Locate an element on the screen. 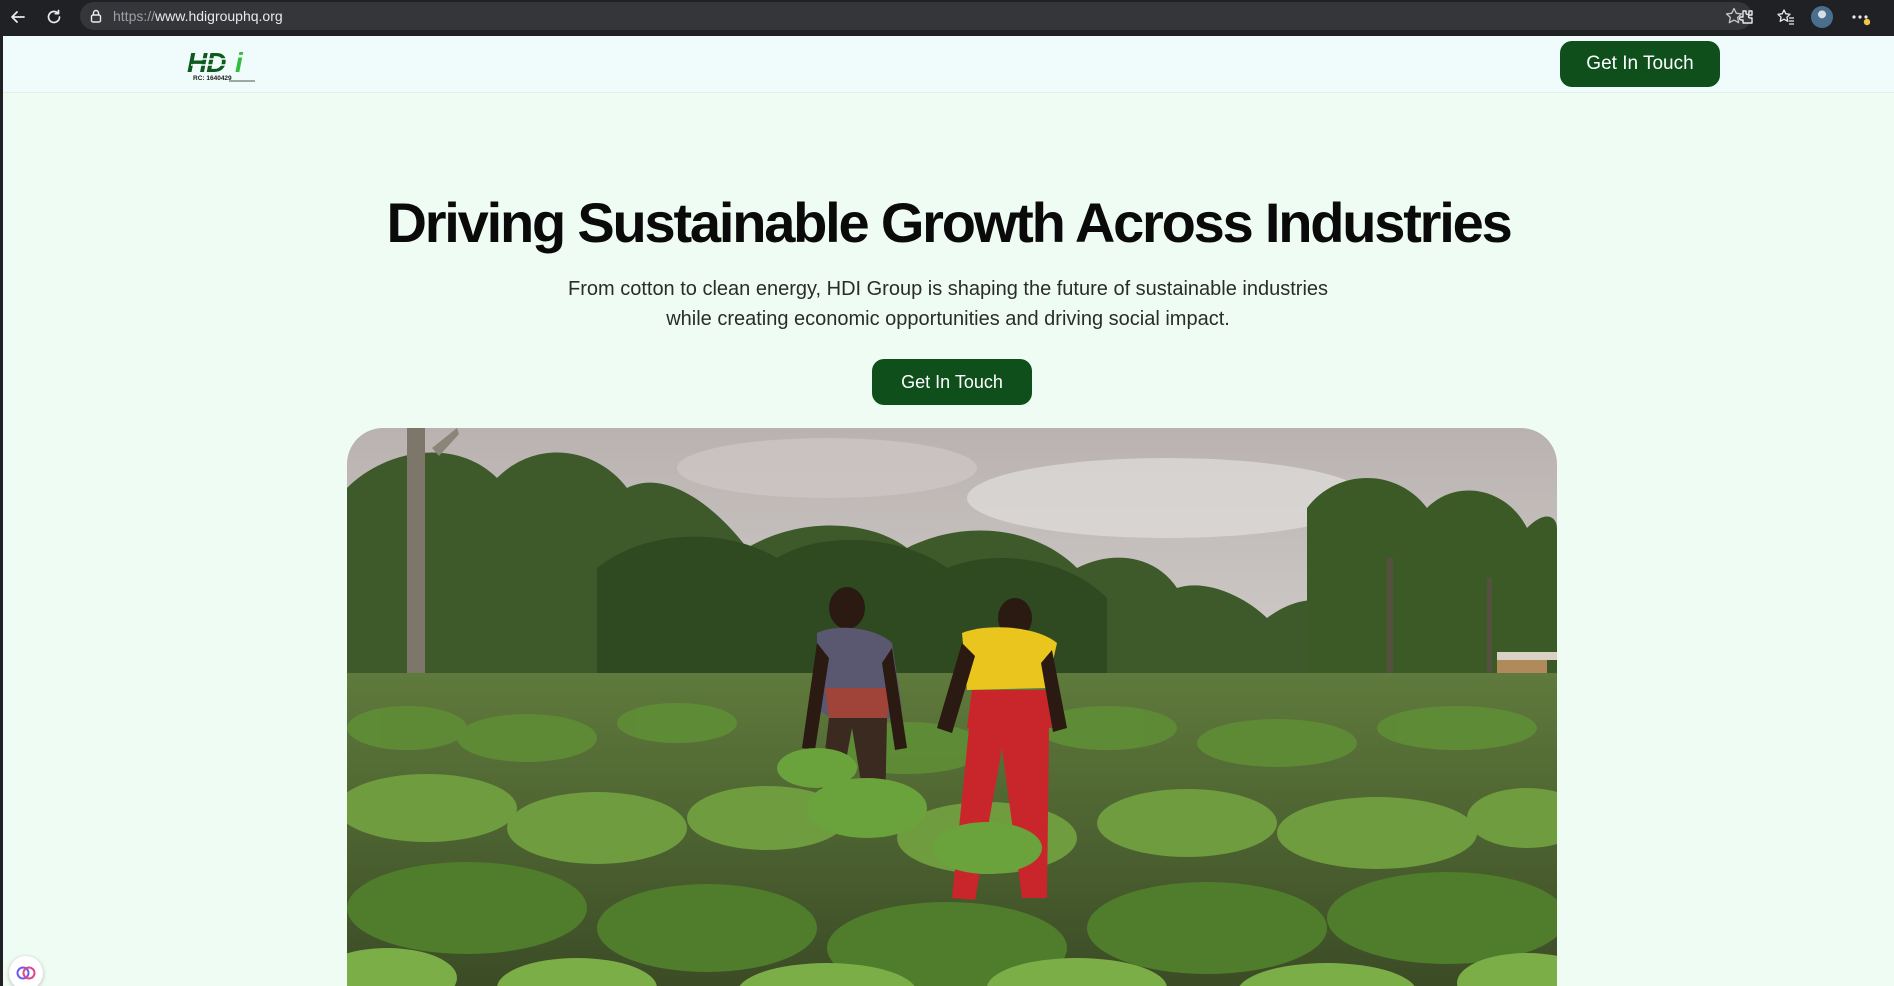 The height and width of the screenshot is (986, 1894). svg-text: HD is located at coordinates (206, 62).